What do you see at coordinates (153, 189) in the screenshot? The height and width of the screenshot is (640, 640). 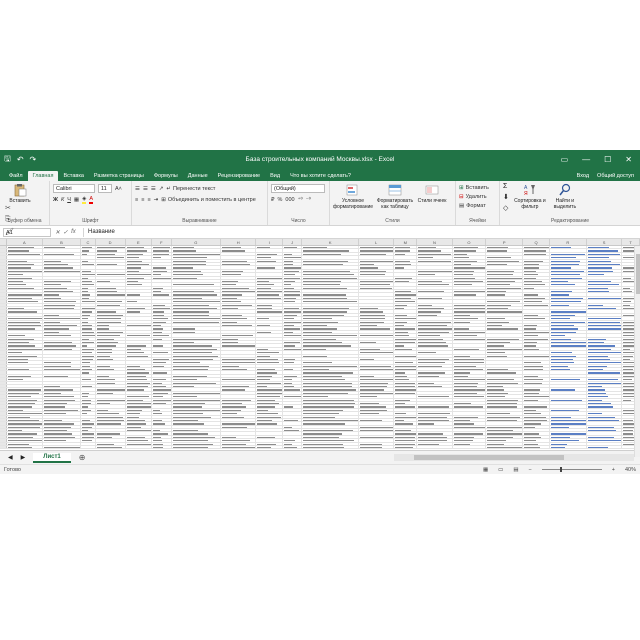 I see `align-bottom-icon: ☰` at bounding box center [153, 189].